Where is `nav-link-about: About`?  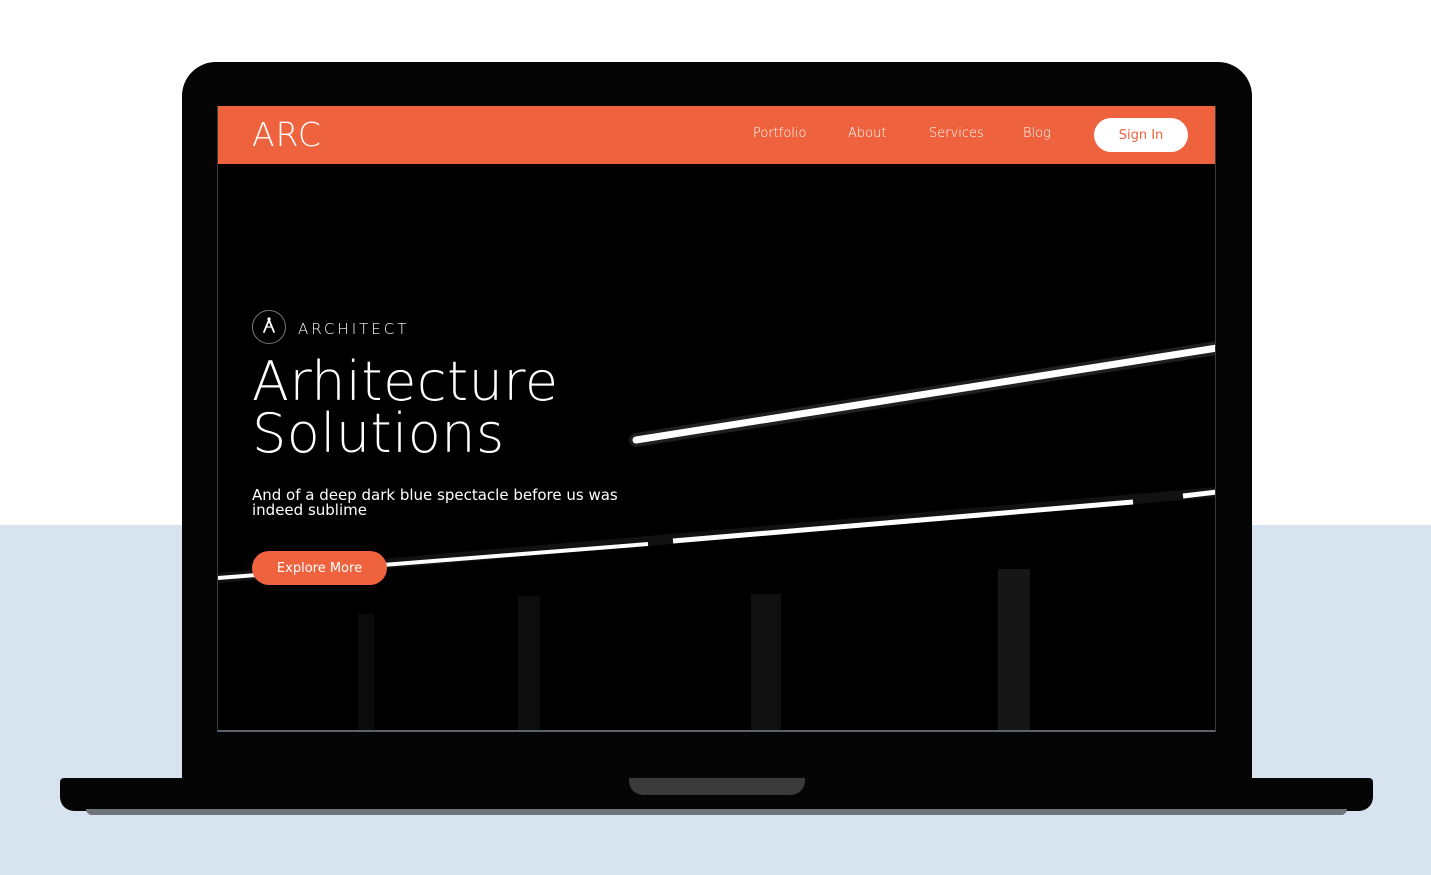
nav-link-about: About is located at coordinates (867, 133).